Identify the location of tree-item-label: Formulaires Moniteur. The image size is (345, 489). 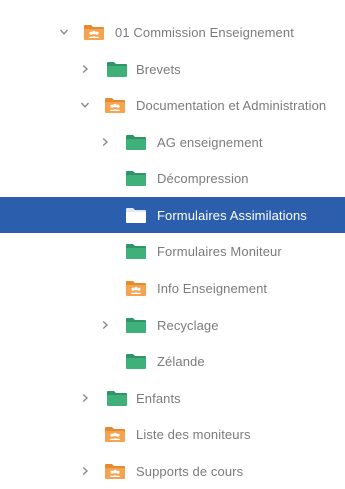
(219, 251).